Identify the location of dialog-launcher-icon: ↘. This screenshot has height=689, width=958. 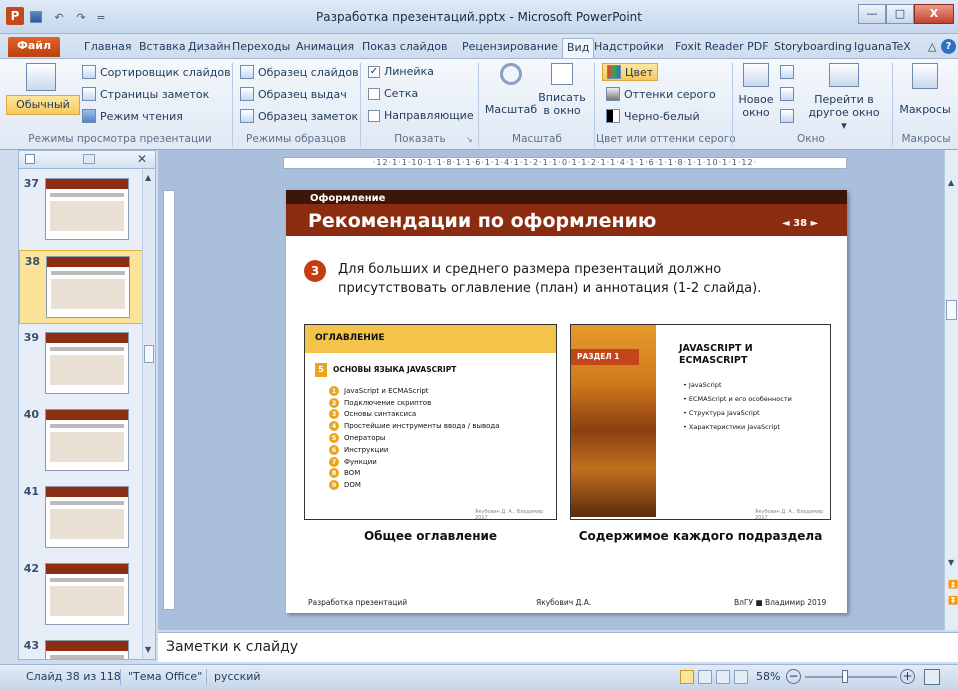
(469, 139).